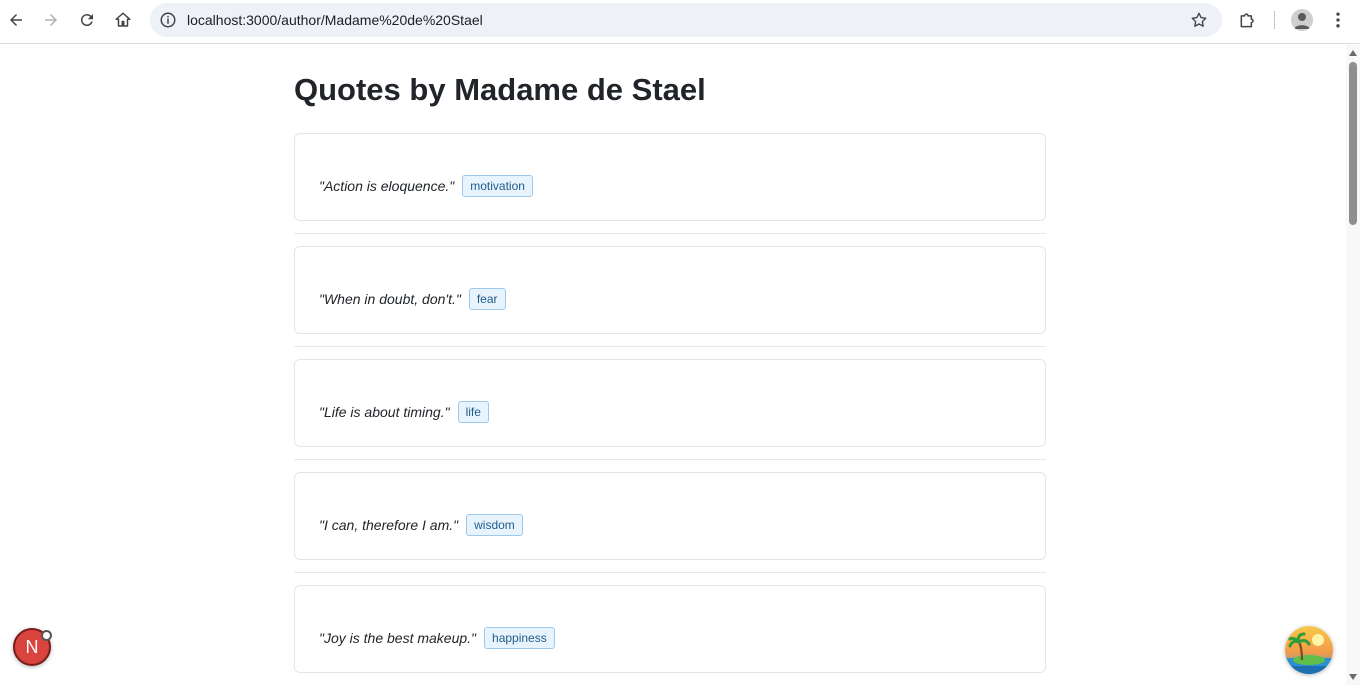  Describe the element at coordinates (1353, 53) in the screenshot. I see `scroll-up-arrow-icon` at that location.